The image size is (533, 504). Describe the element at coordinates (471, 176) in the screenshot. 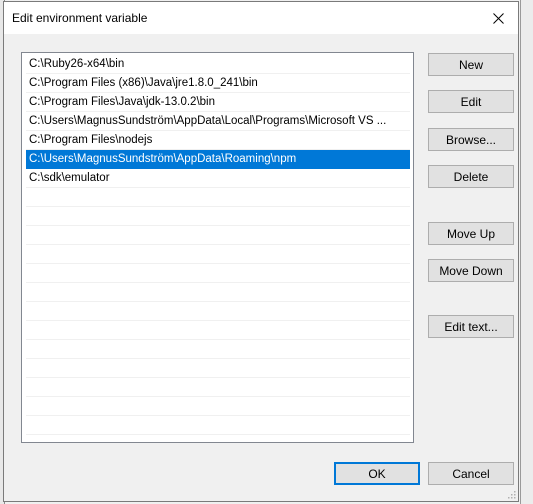

I see `delete-button: Delete` at that location.